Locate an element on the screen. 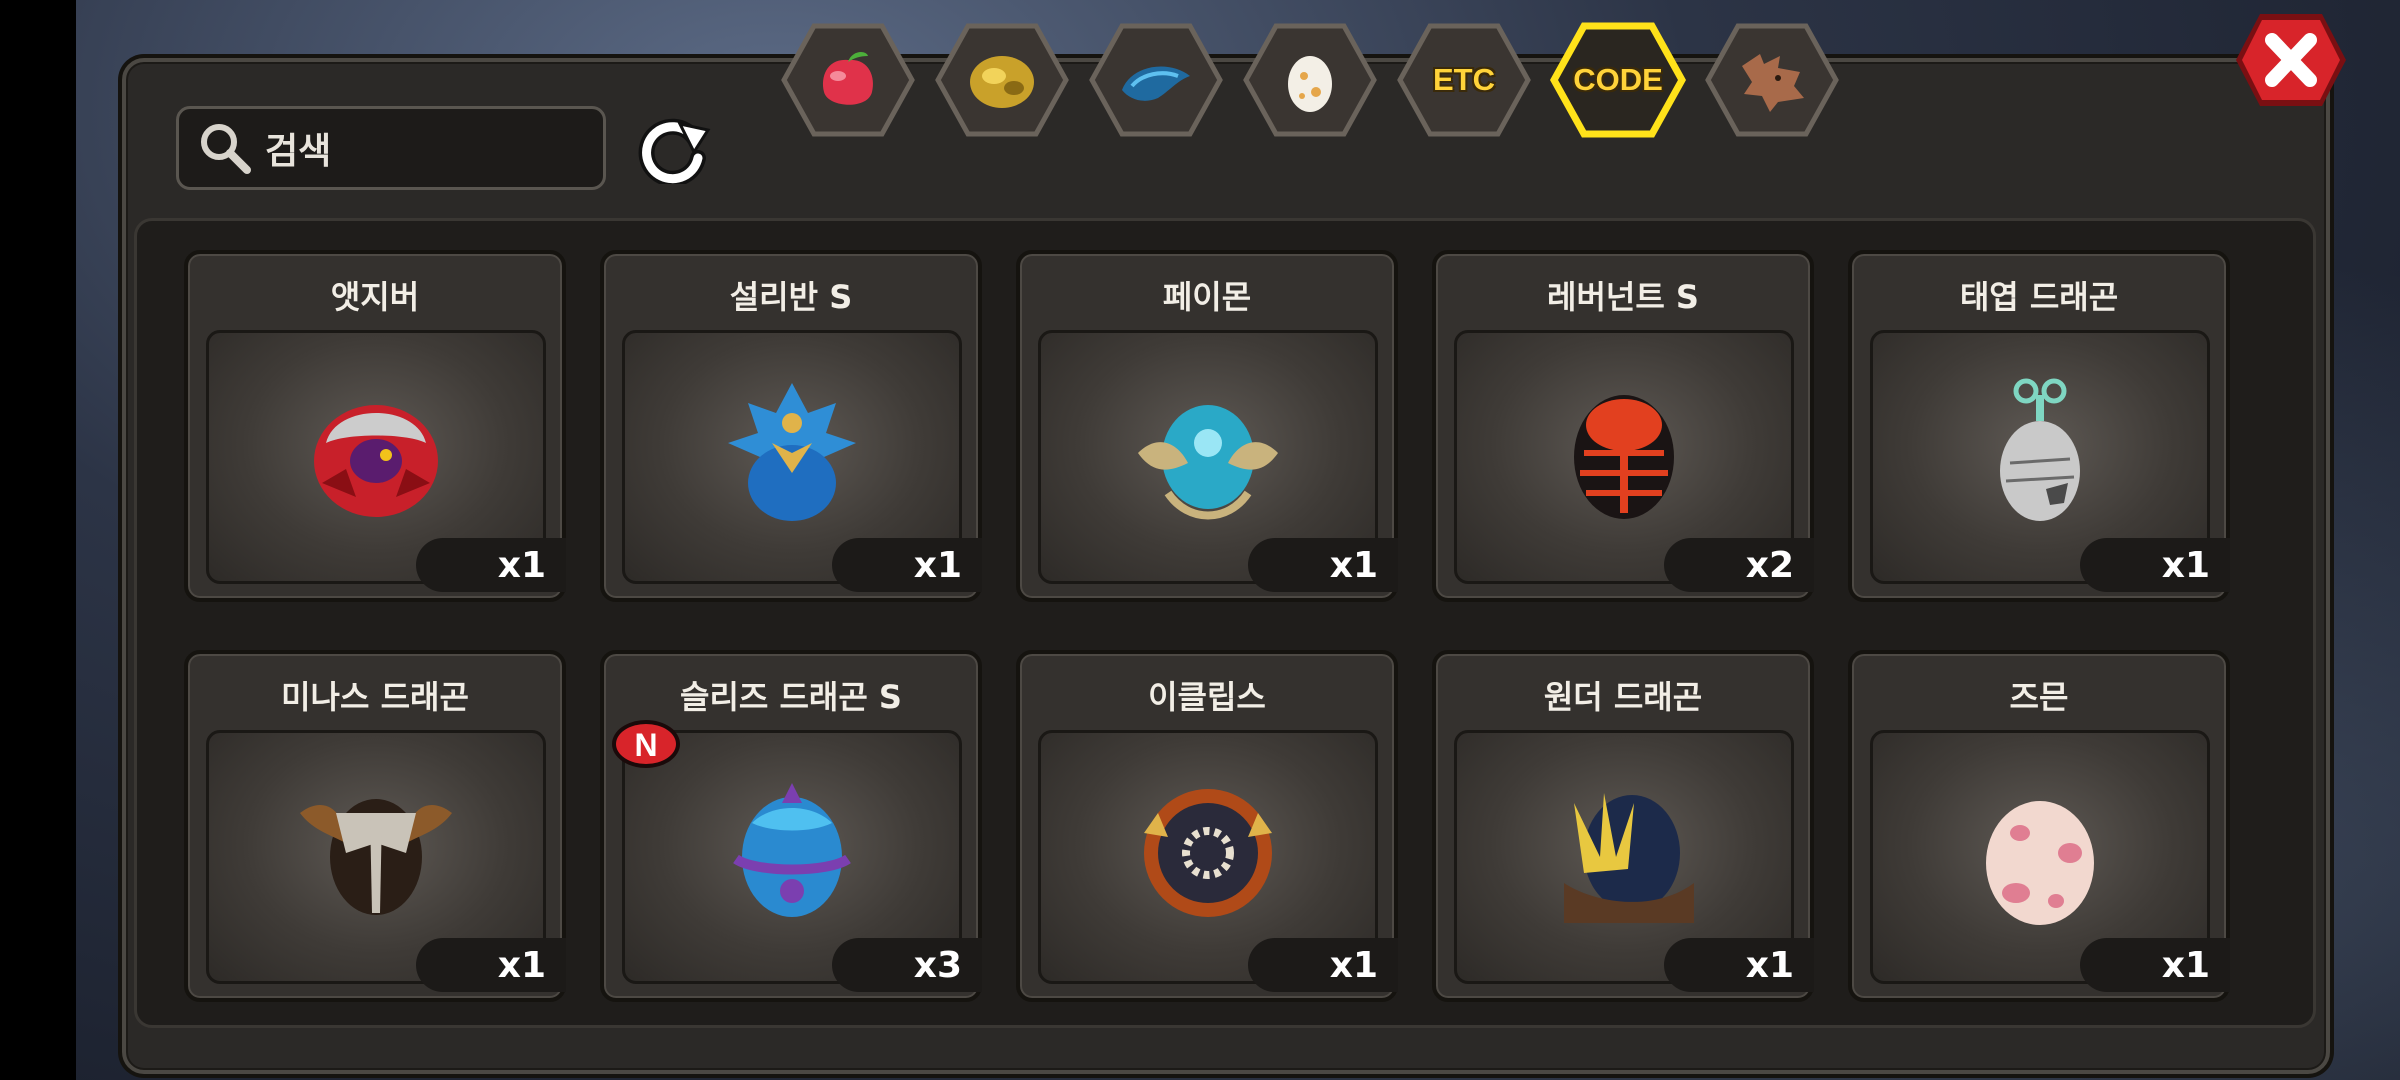 This screenshot has height=1080, width=2400. close-button is located at coordinates (2291, 60).